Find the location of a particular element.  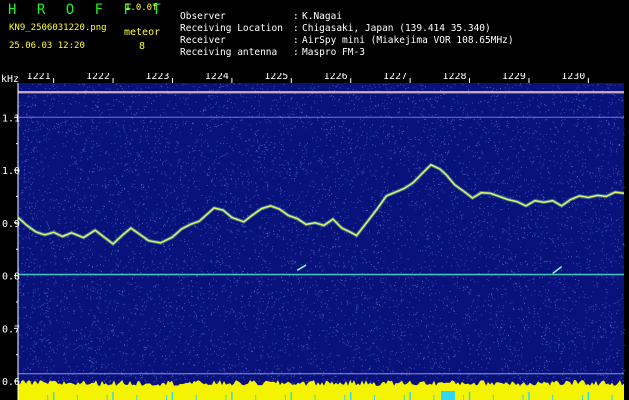

y-tick-label: 1.1 is located at coordinates (11, 118).